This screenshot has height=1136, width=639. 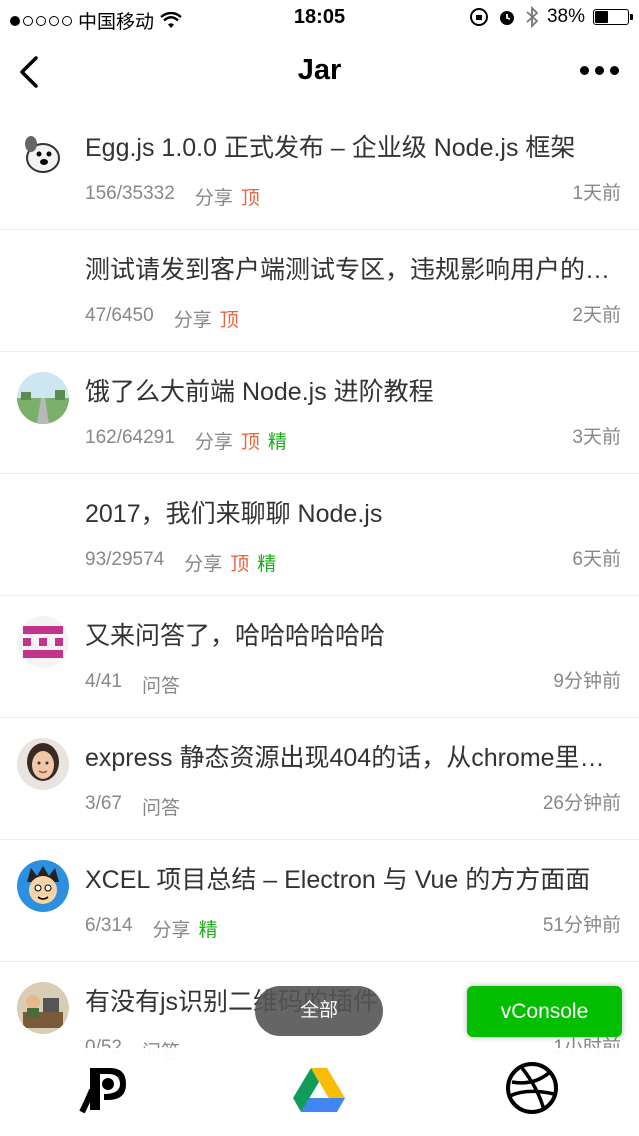 I want to click on topic-title: 饿了么大前端 Node.js 进阶教程, so click(x=353, y=390).